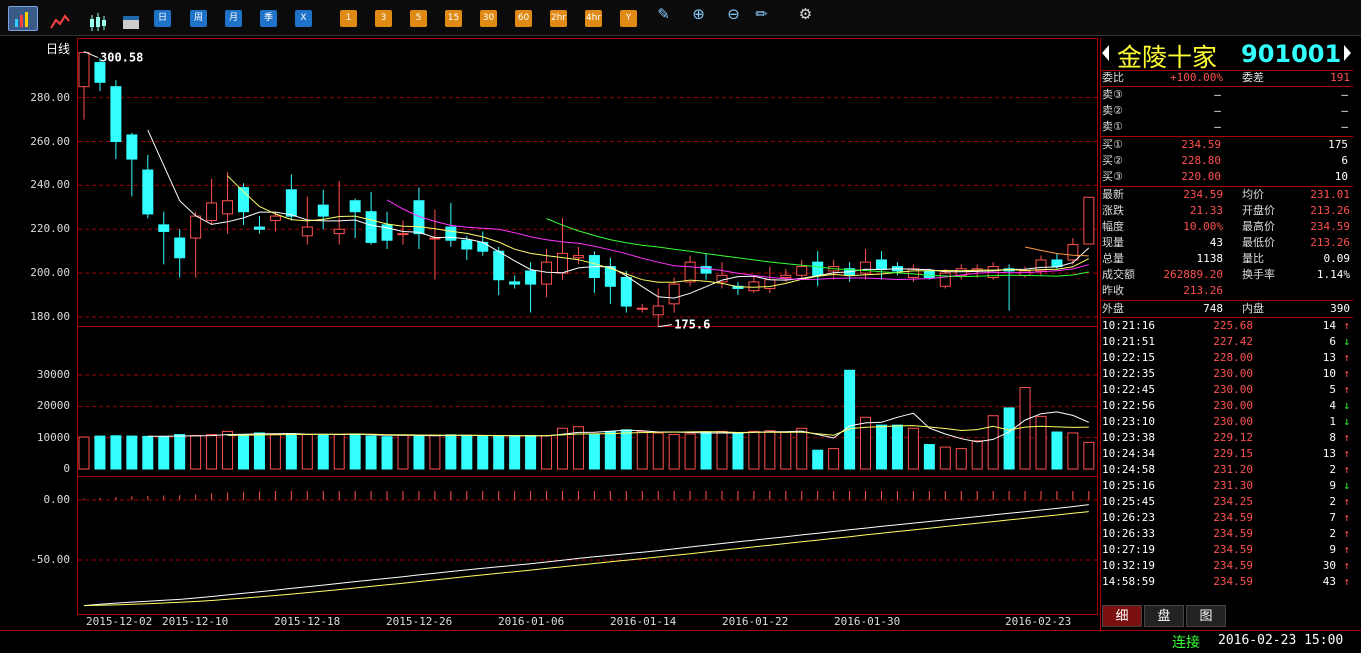 Image resolution: width=1361 pixels, height=653 pixels. I want to click on ask-label: 卖②, so click(1112, 110).